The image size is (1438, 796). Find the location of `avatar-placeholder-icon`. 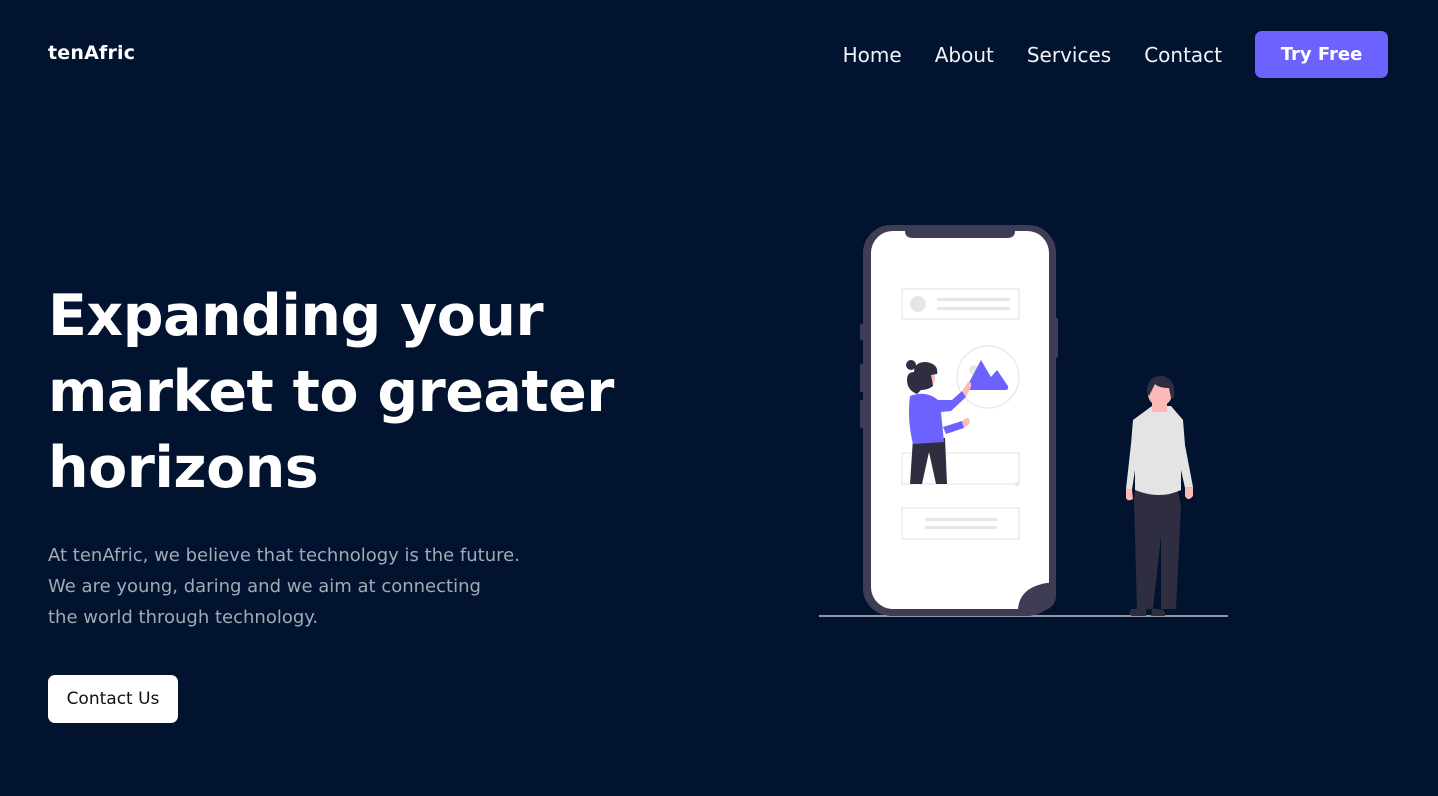

avatar-placeholder-icon is located at coordinates (918, 304).